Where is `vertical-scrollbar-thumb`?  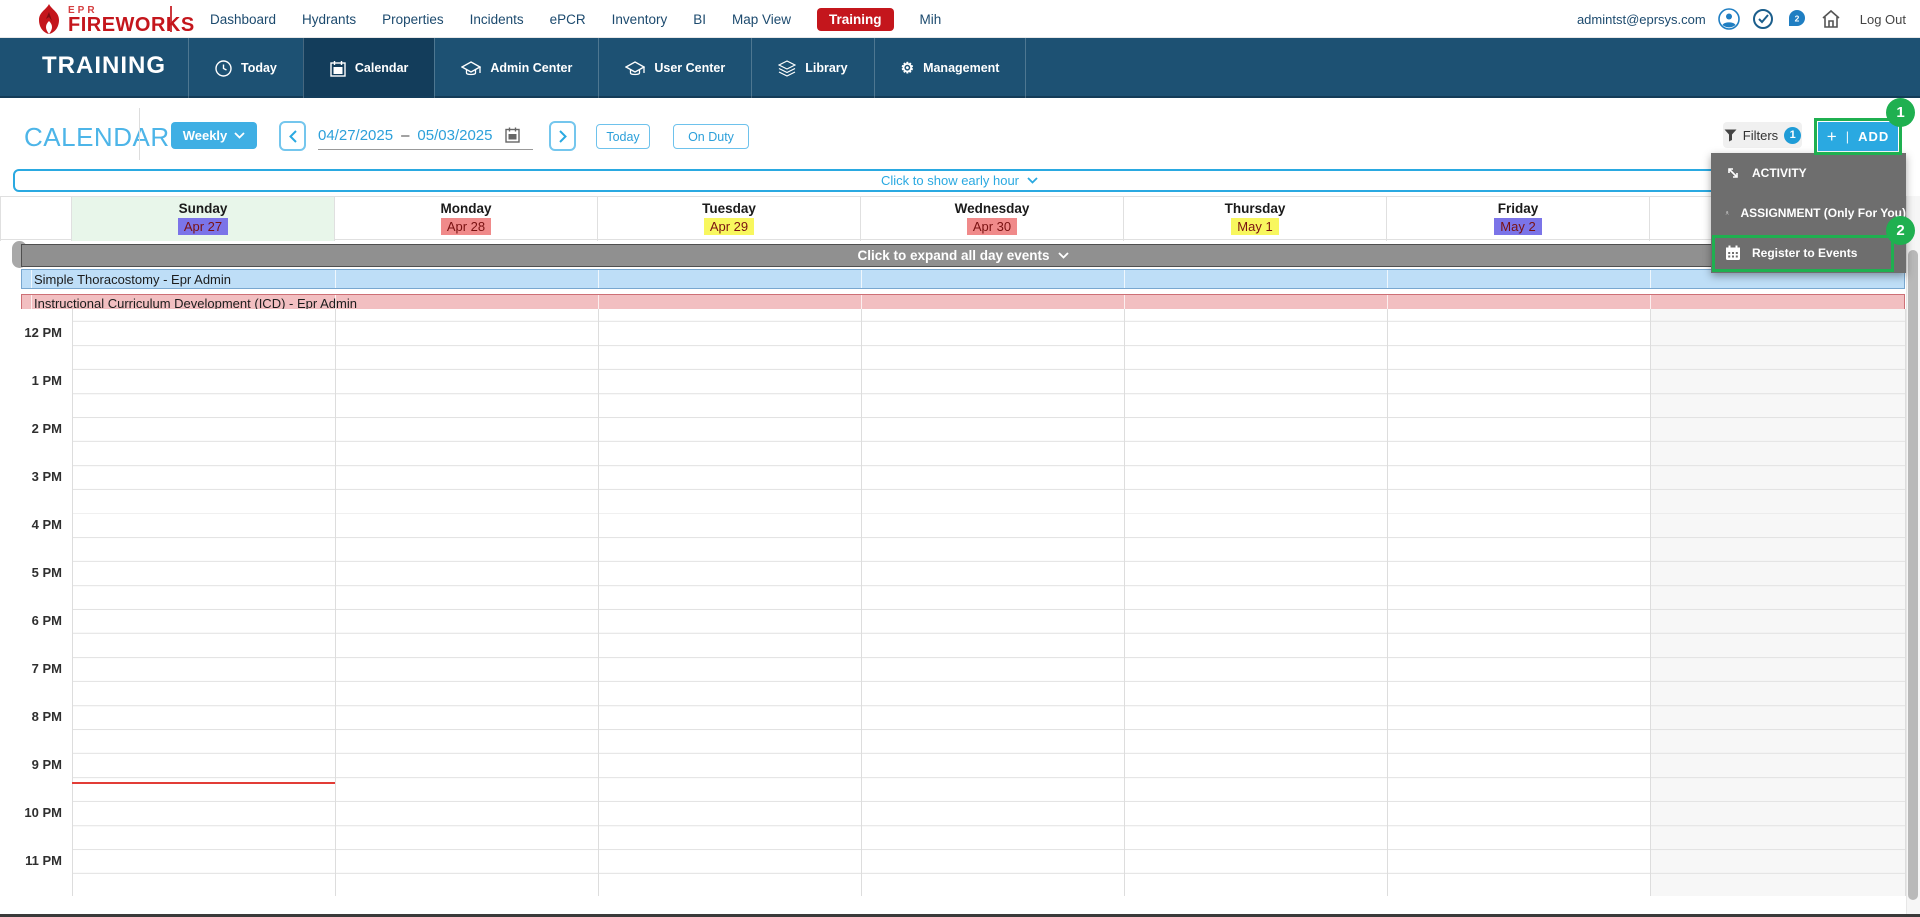
vertical-scrollbar-thumb is located at coordinates (1913, 575).